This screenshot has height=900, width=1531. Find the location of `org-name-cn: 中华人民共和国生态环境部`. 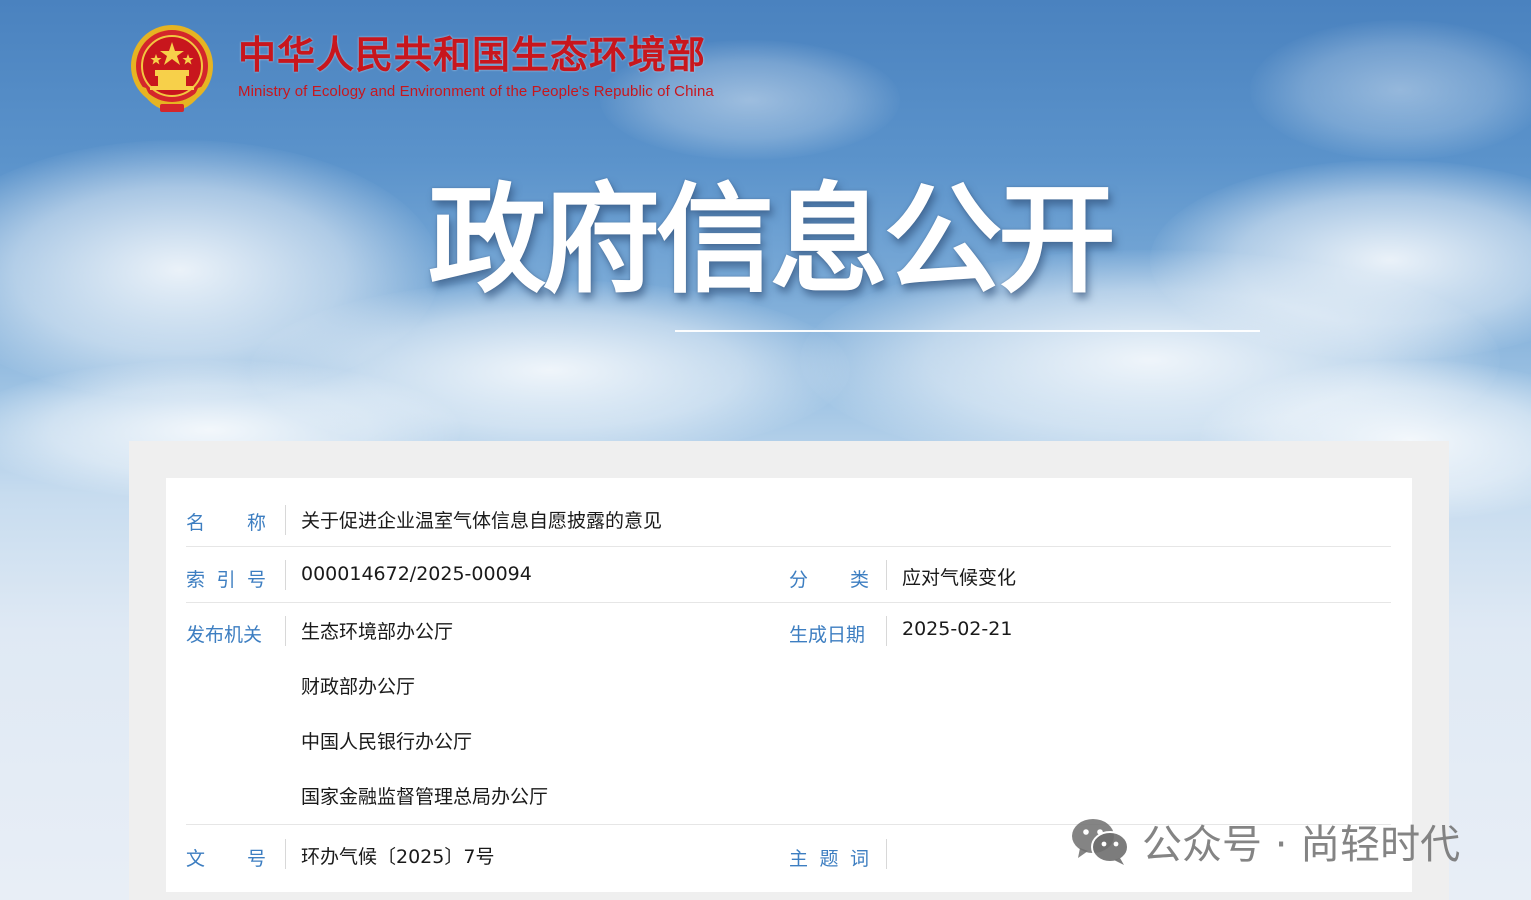

org-name-cn: 中华人民共和国生态环境部 is located at coordinates (476, 55).